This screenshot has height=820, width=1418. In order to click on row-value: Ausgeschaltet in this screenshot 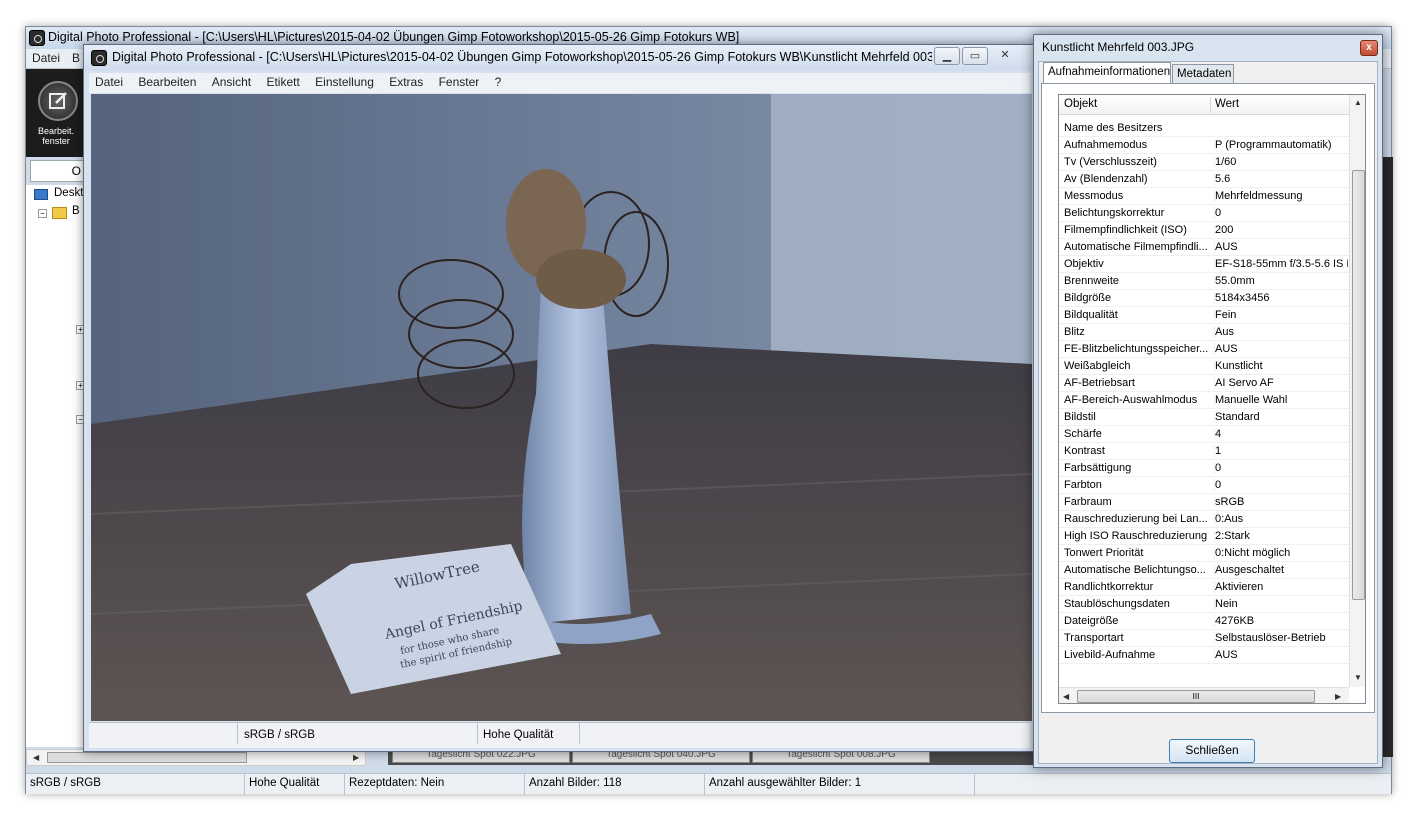, I will do `click(1281, 570)`.